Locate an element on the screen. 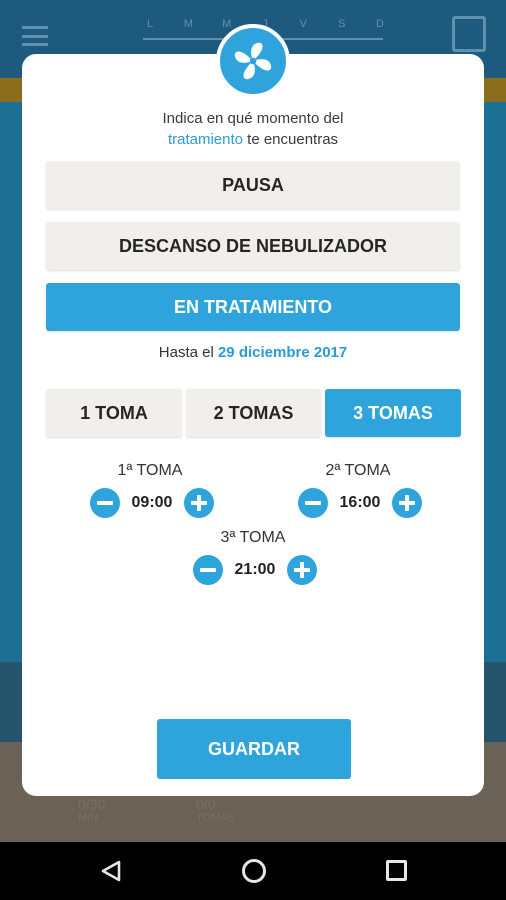 The image size is (506, 900). prompt-rest: te encuentras is located at coordinates (290, 139).